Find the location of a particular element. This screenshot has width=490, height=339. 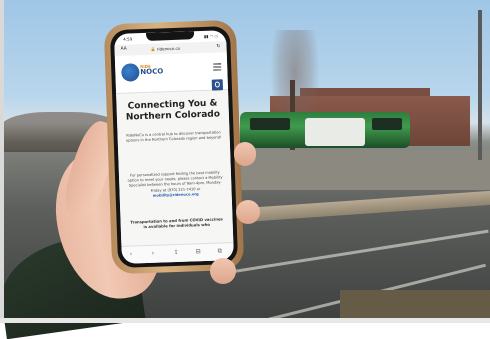

share-icon: ⇪ is located at coordinates (176, 252).